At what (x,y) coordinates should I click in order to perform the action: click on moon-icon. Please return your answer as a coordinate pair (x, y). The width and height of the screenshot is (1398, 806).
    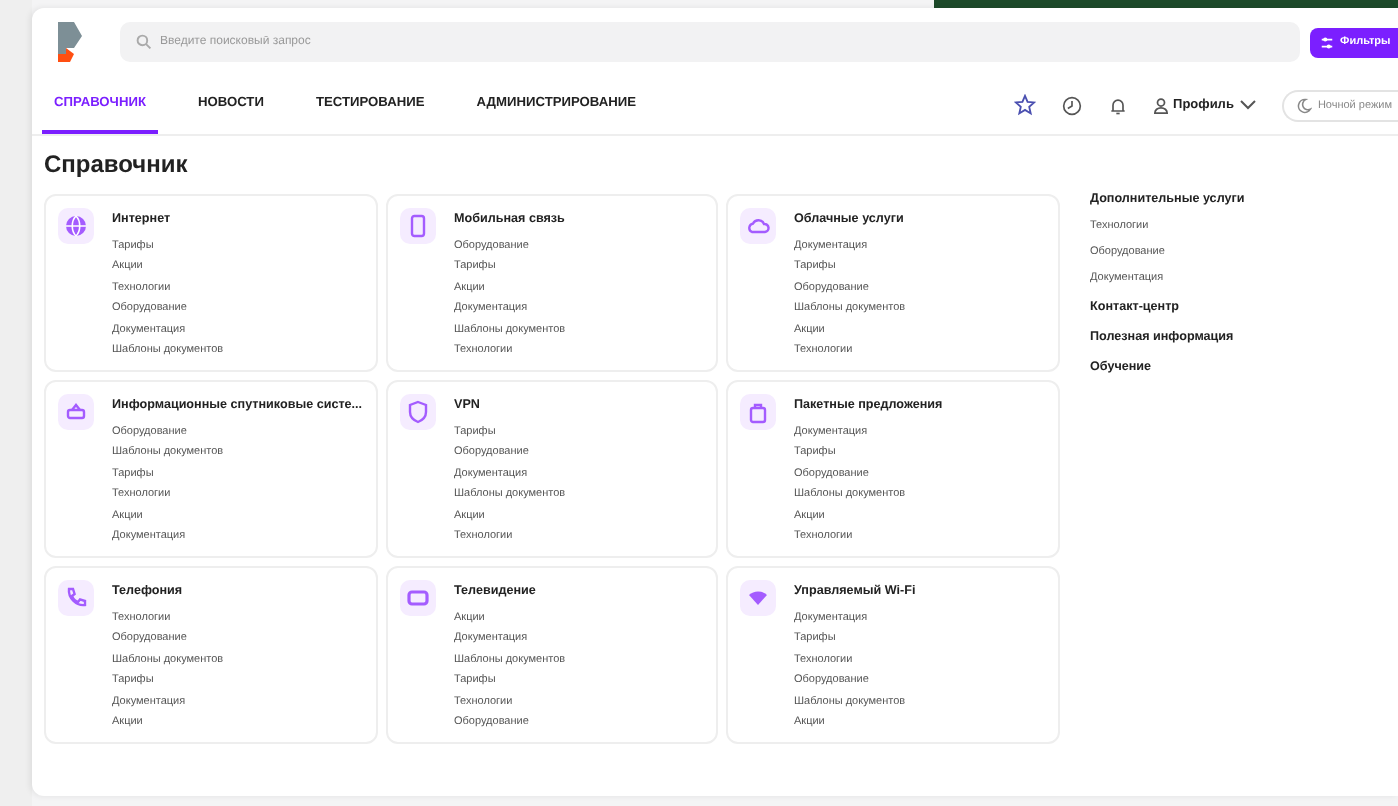
    Looking at the image, I should click on (1303, 105).